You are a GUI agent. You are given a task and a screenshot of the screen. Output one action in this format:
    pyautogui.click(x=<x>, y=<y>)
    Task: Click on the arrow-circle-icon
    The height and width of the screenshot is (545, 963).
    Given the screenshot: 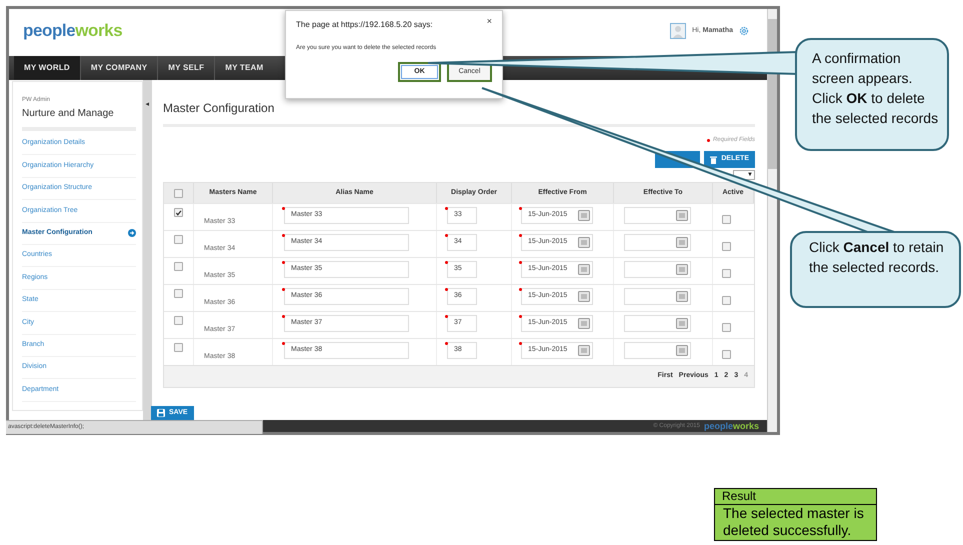 What is the action you would take?
    pyautogui.click(x=132, y=233)
    